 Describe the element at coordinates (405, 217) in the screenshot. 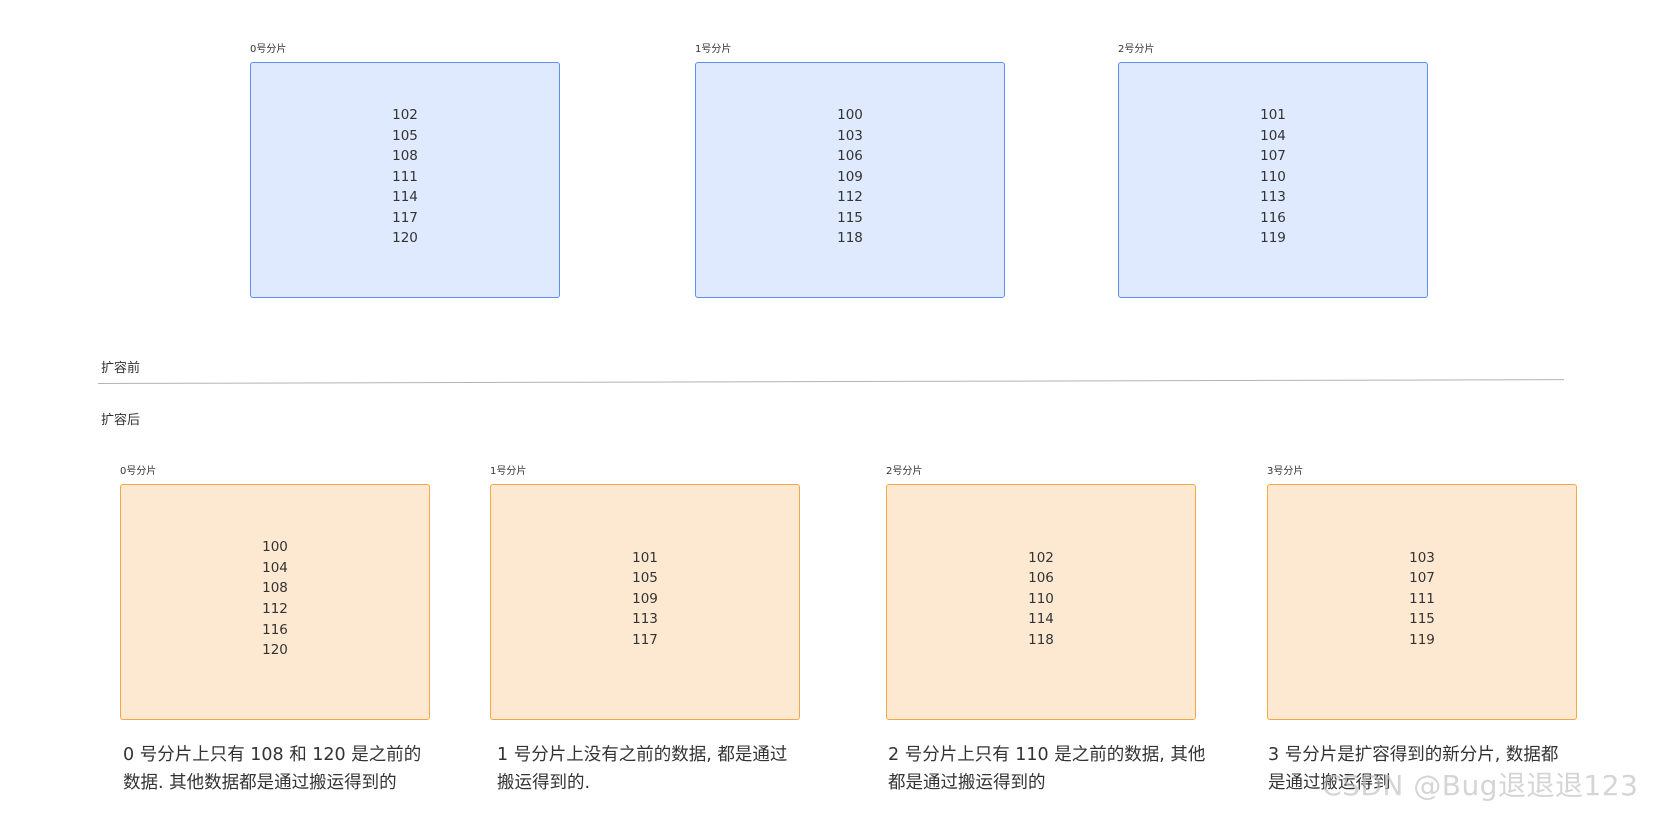

I see `before-shard-0-value: 117` at that location.